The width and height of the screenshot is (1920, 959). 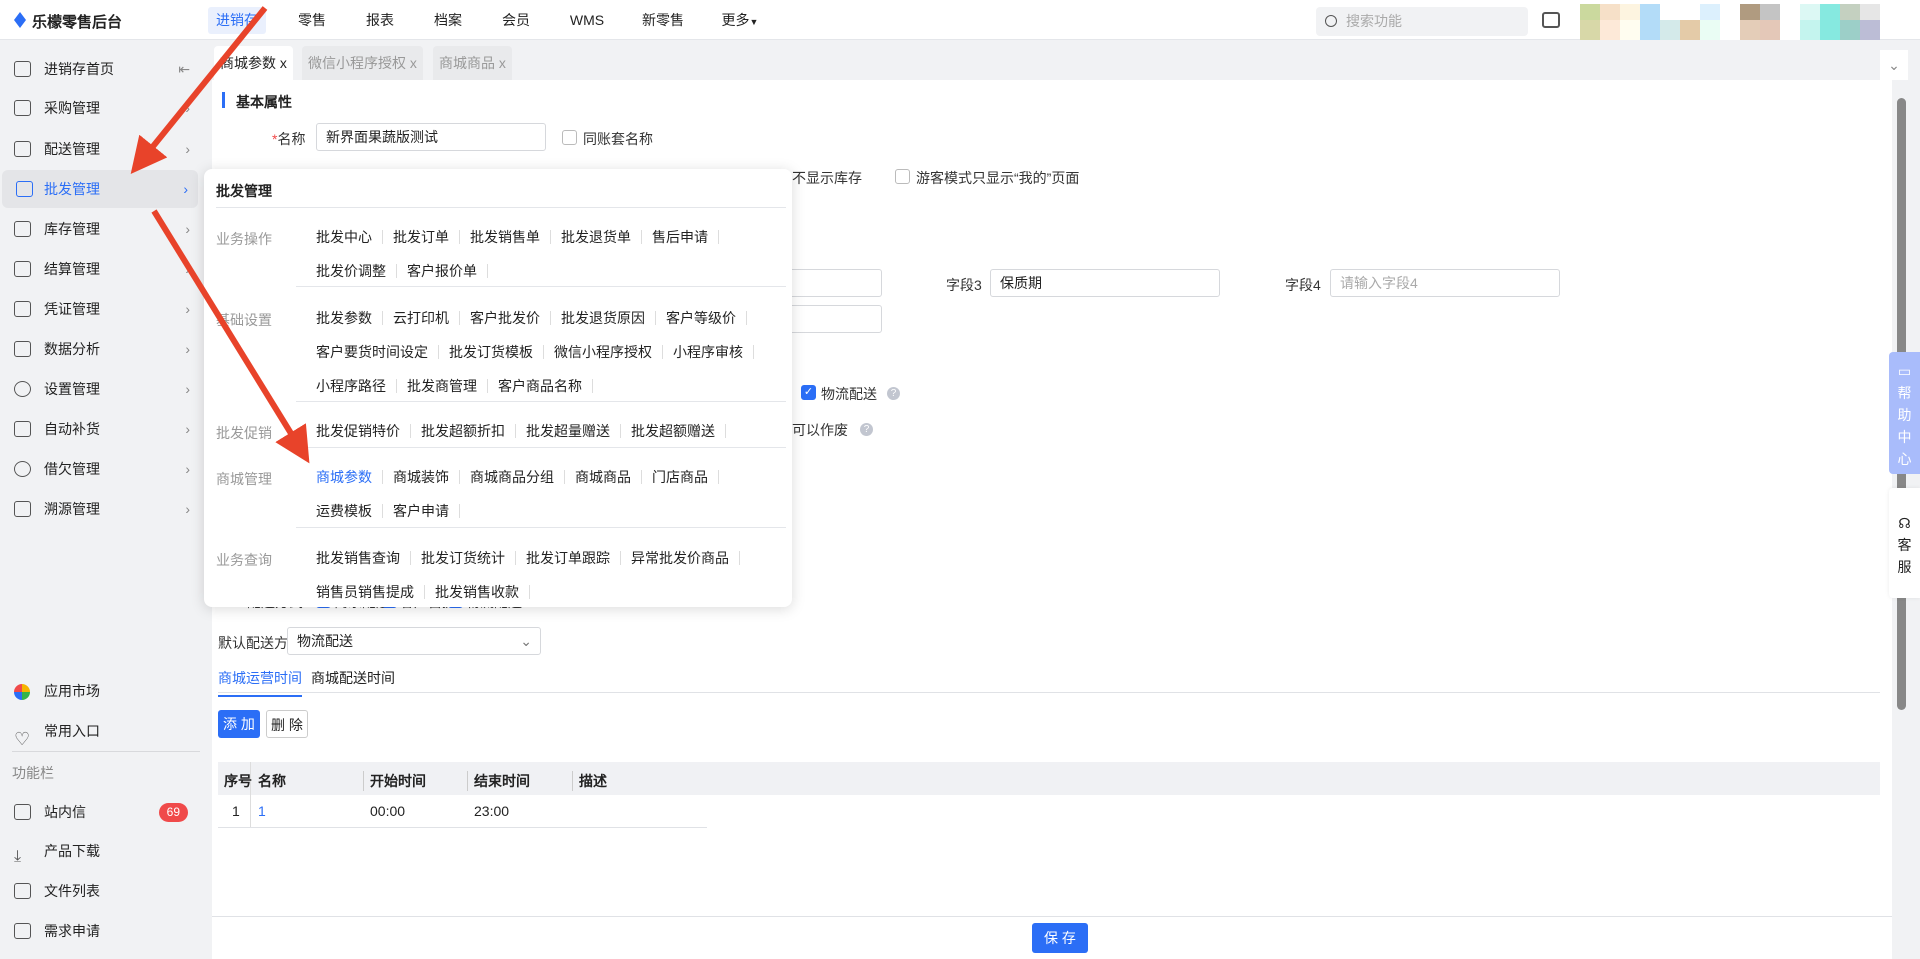 What do you see at coordinates (1060, 938) in the screenshot?
I see `save-button: 保 存` at bounding box center [1060, 938].